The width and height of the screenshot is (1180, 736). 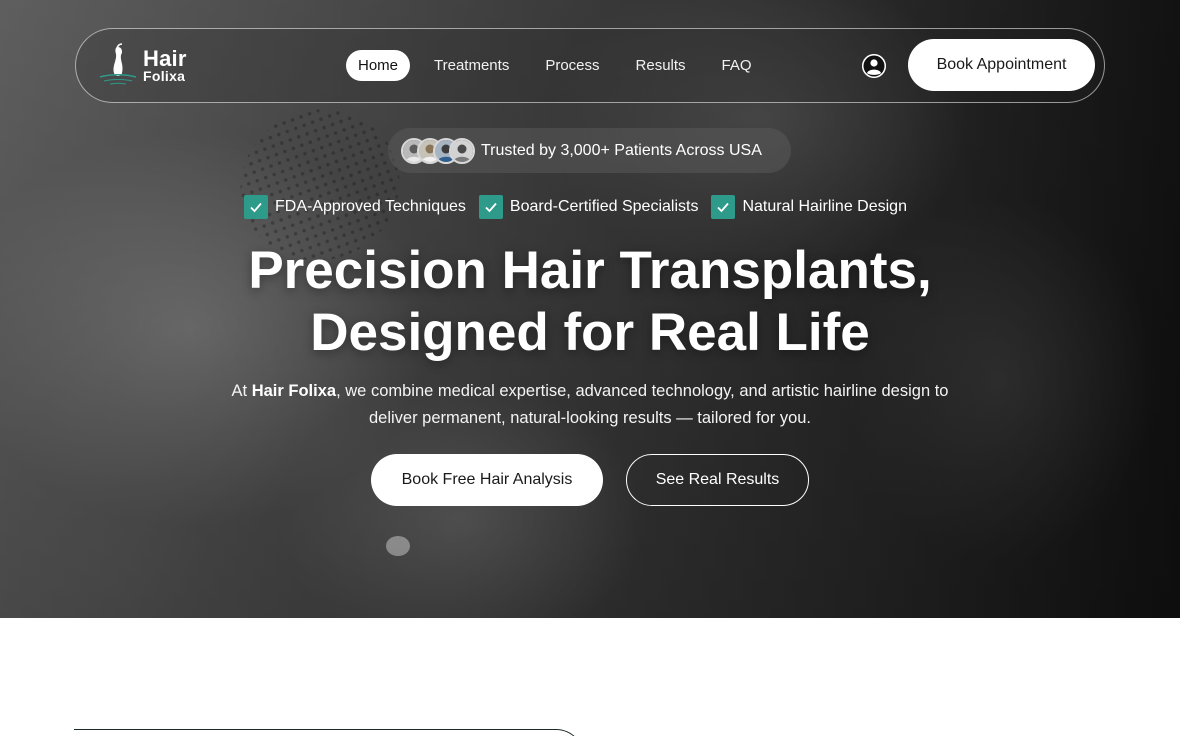 What do you see at coordinates (604, 206) in the screenshot?
I see `feature-badge-label: Board-Certified Specialists` at bounding box center [604, 206].